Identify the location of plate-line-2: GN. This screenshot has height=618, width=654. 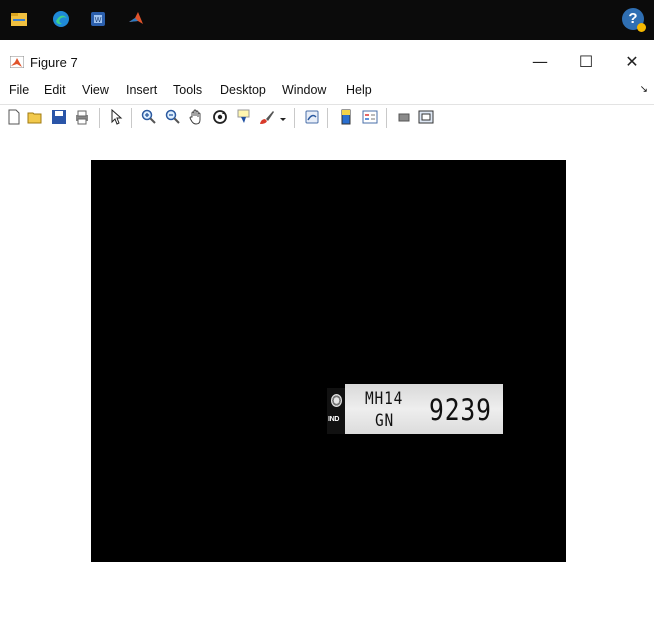
(385, 421).